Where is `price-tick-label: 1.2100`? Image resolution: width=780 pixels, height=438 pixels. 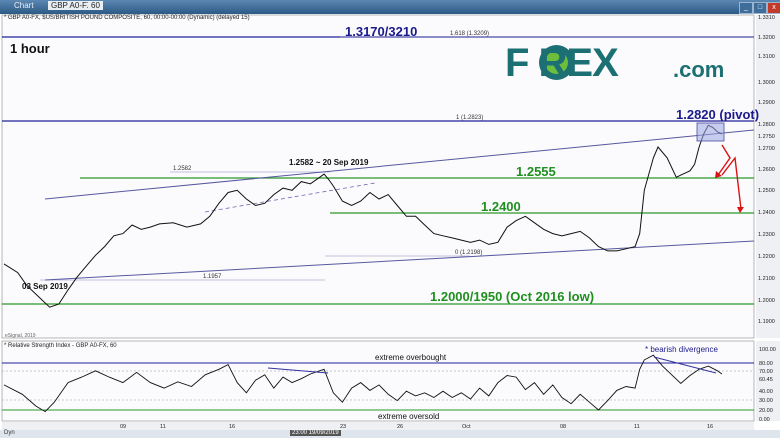
price-tick-label: 1.2100 is located at coordinates (766, 279).